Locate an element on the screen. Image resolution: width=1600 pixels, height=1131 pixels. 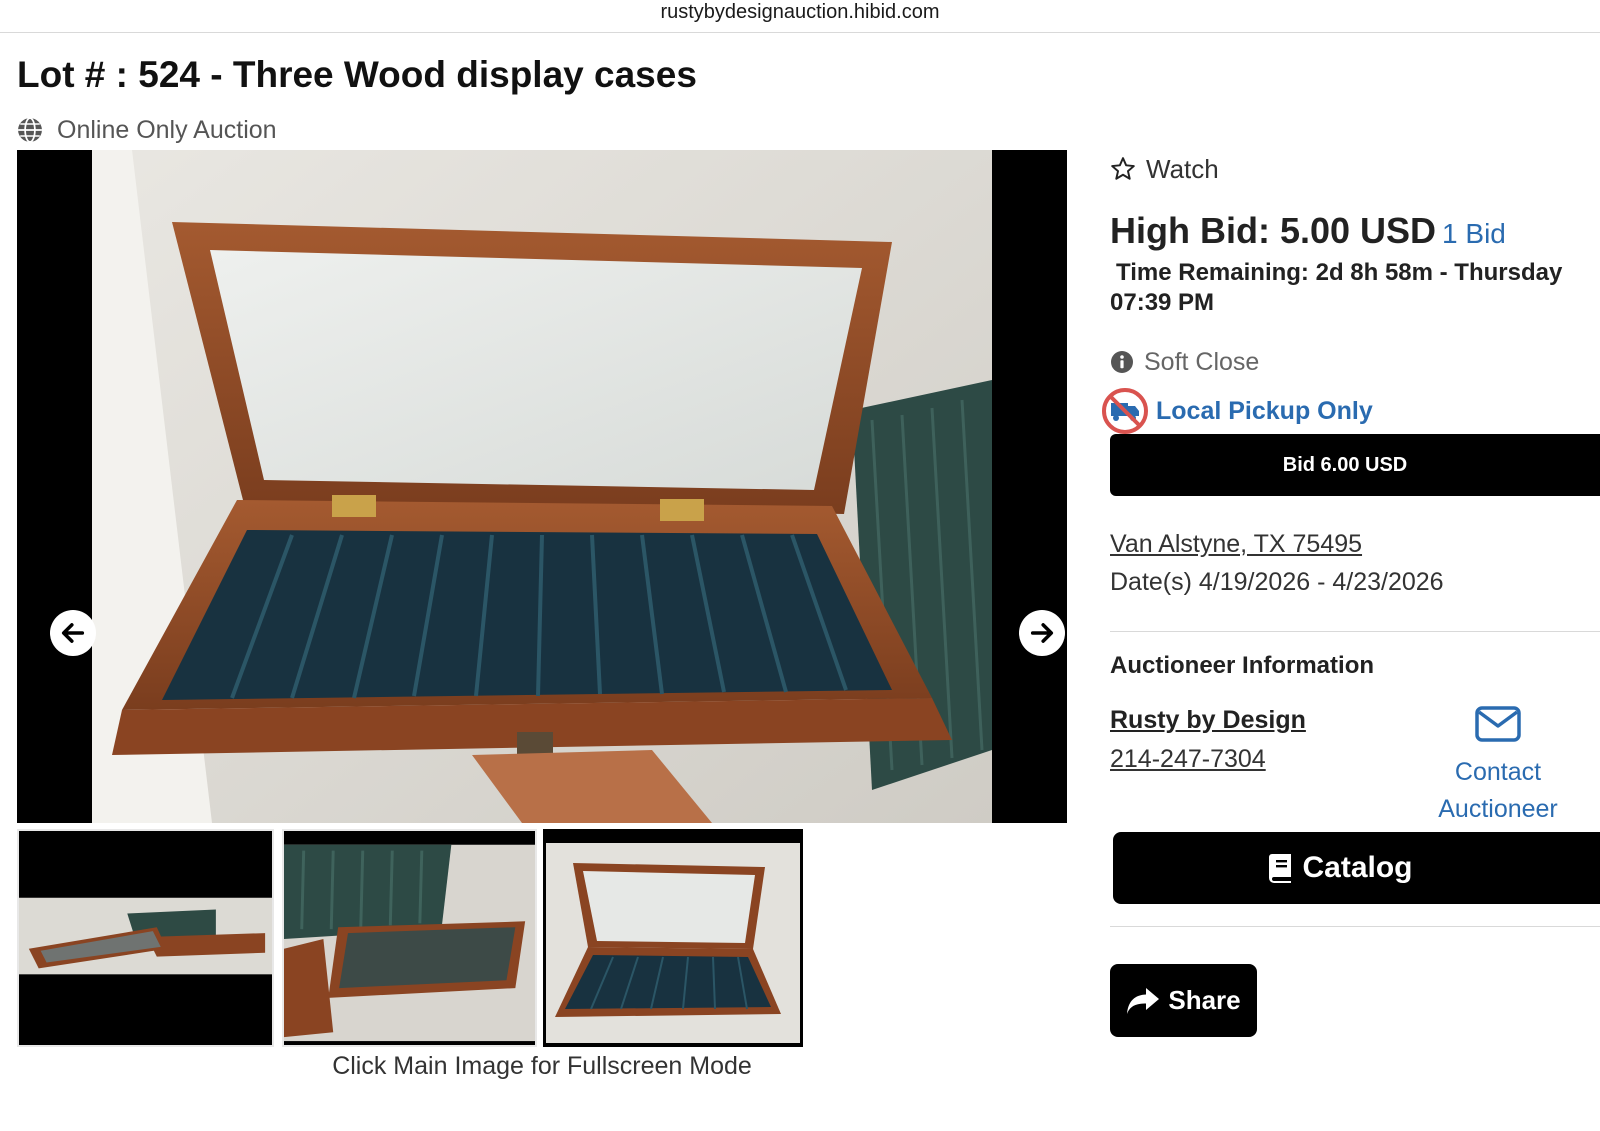
lot-title: Lot # : 524 - Three Wood display cases is located at coordinates (357, 74).